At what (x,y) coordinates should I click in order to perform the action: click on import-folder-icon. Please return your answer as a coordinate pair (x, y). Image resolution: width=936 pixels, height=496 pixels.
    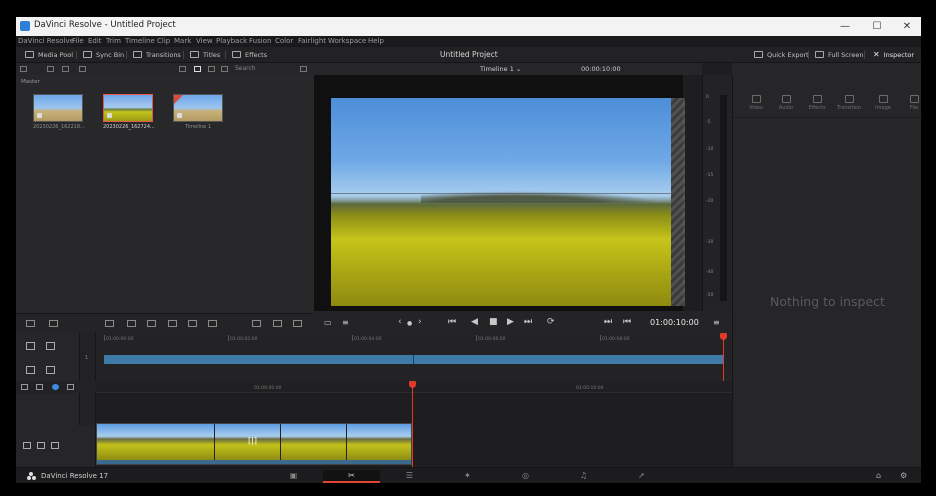
    Looking at the image, I should click on (65, 69).